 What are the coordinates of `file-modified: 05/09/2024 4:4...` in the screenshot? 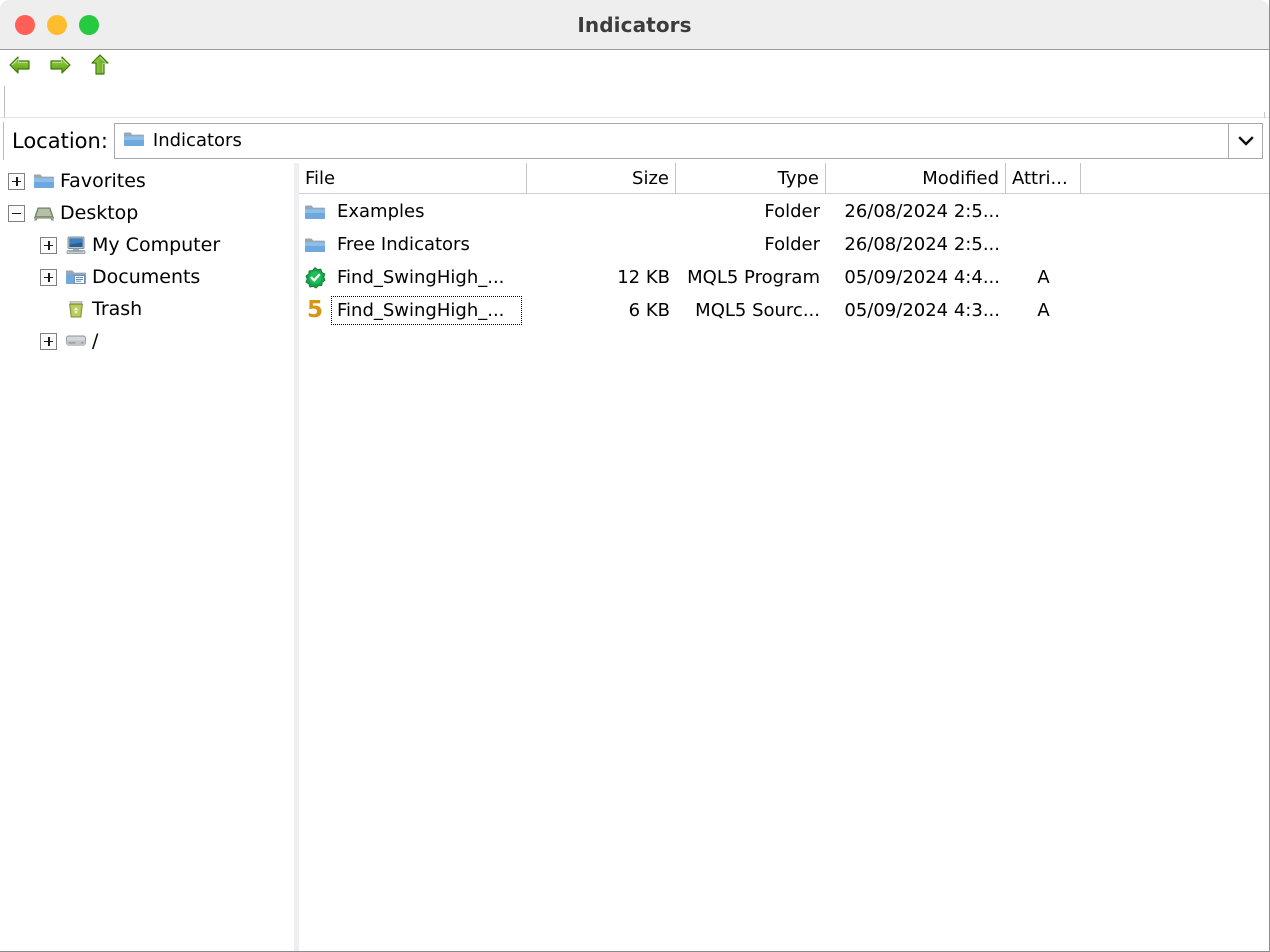 It's located at (922, 277).